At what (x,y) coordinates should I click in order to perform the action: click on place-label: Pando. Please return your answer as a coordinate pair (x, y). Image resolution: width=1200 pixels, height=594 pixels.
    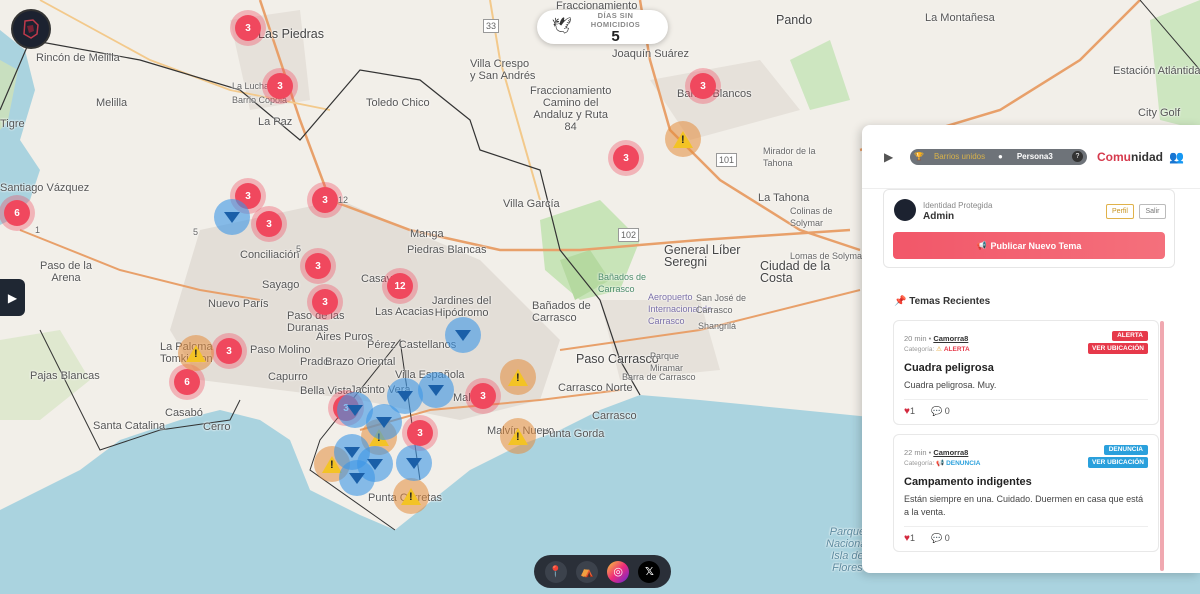
    Looking at the image, I should click on (794, 20).